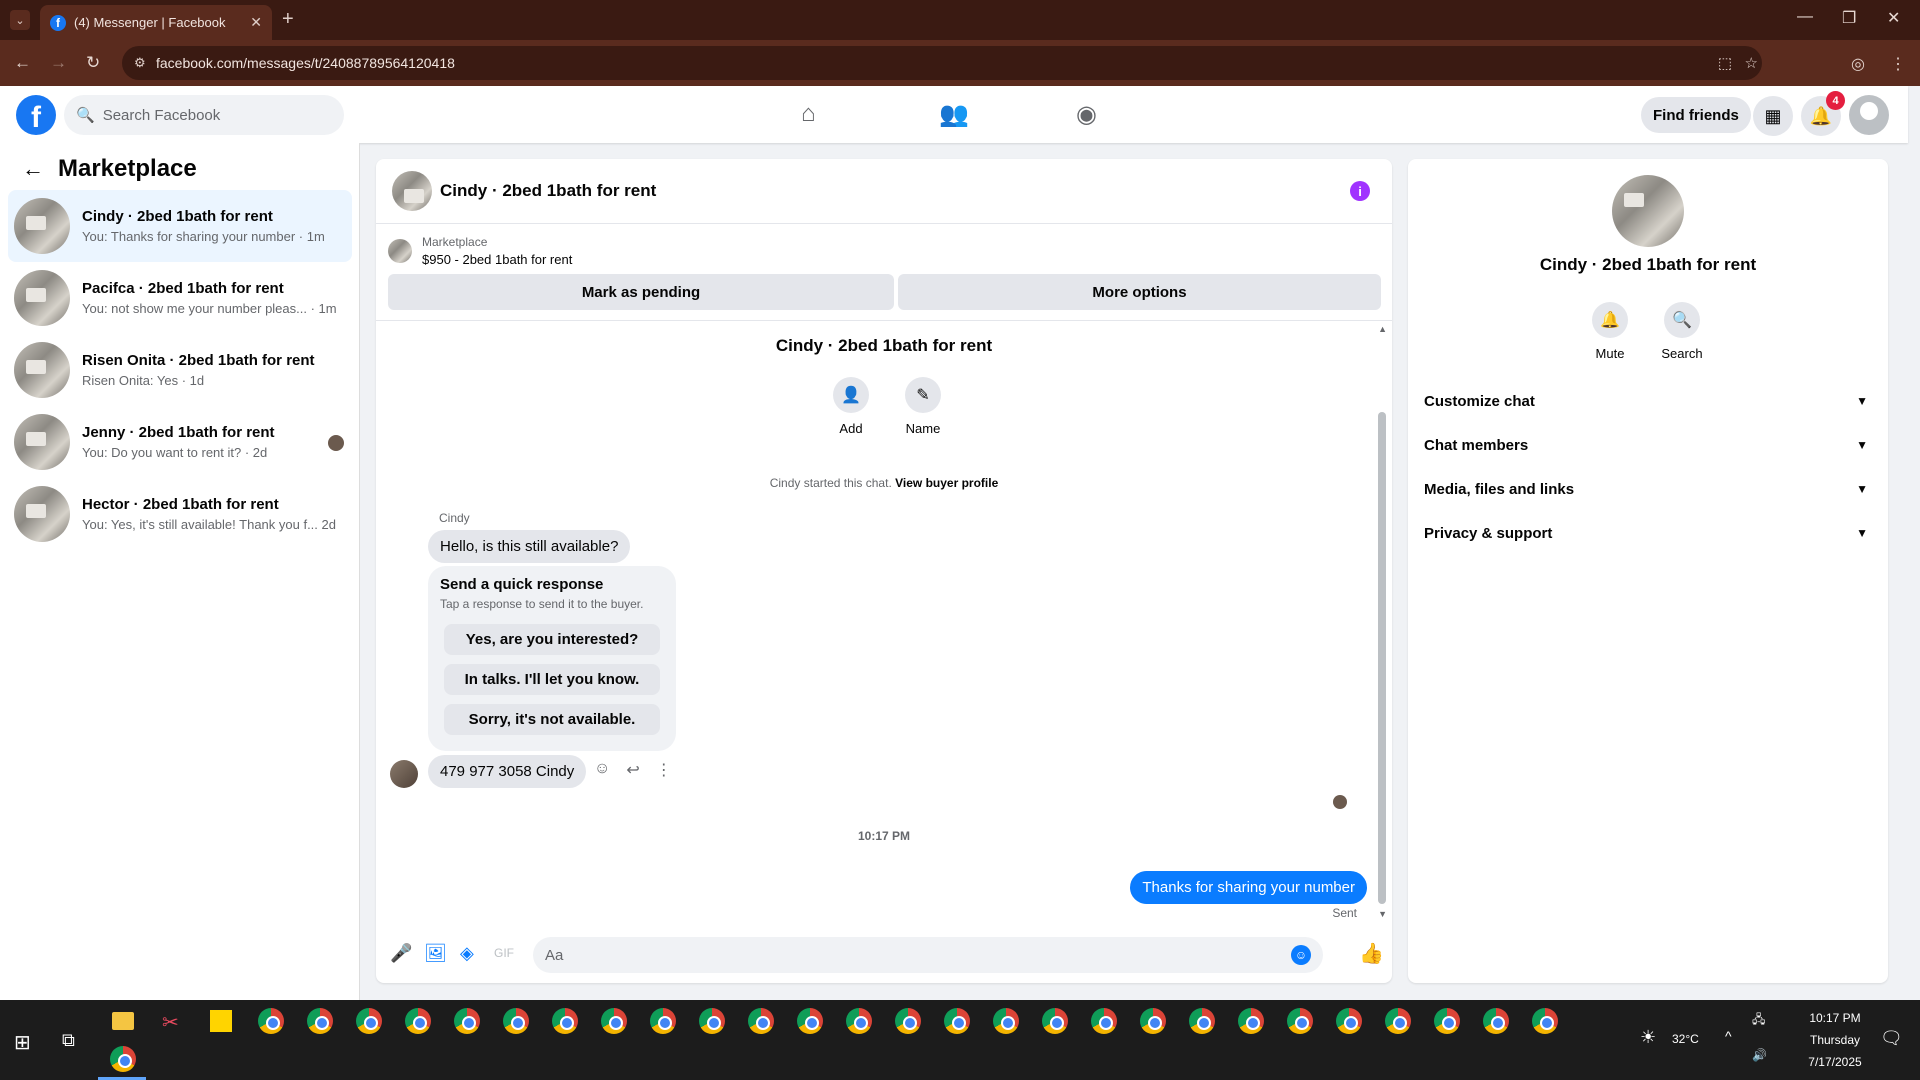 Image resolution: width=1920 pixels, height=1080 pixels. Describe the element at coordinates (1648, 401) in the screenshot. I see `customize-chat-section: Customize chat ▼` at that location.